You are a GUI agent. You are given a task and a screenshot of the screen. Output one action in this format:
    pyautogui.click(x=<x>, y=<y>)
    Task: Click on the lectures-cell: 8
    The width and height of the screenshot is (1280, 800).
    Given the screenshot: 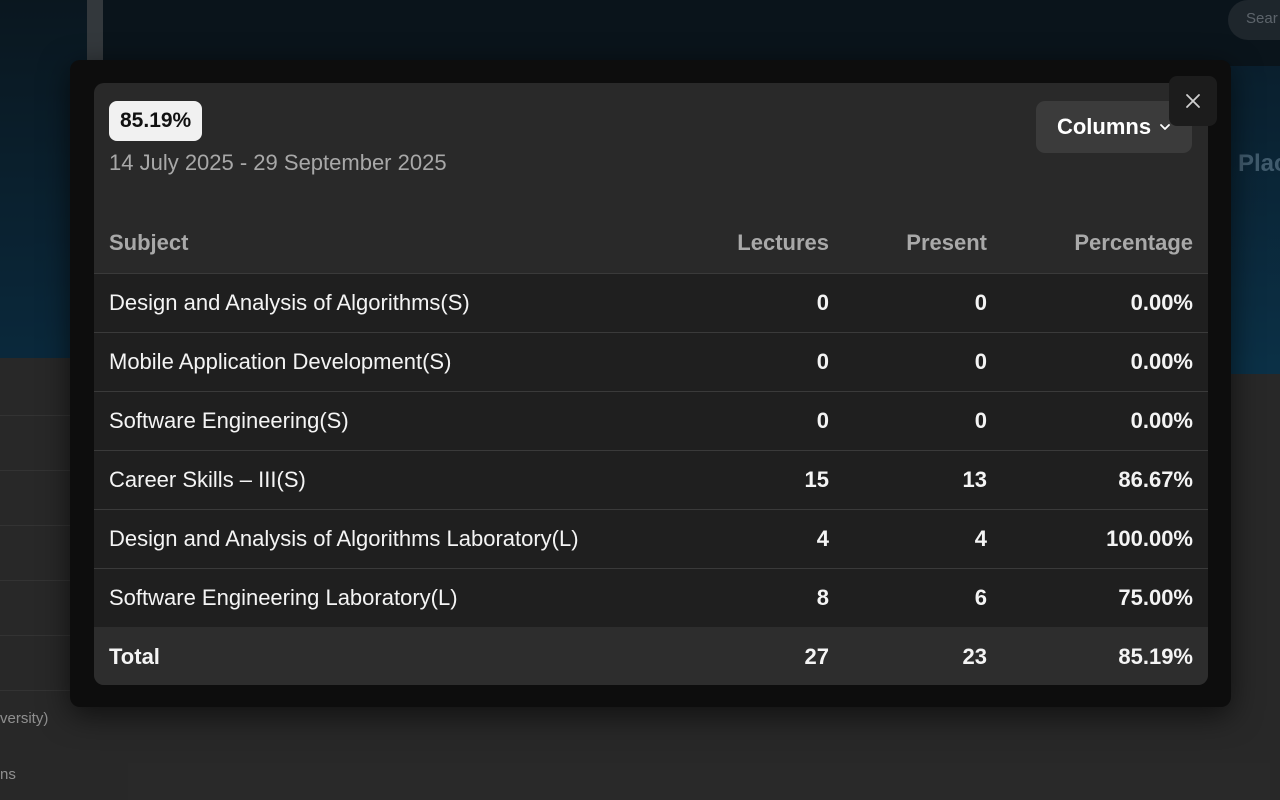 What is the action you would take?
    pyautogui.click(x=764, y=597)
    